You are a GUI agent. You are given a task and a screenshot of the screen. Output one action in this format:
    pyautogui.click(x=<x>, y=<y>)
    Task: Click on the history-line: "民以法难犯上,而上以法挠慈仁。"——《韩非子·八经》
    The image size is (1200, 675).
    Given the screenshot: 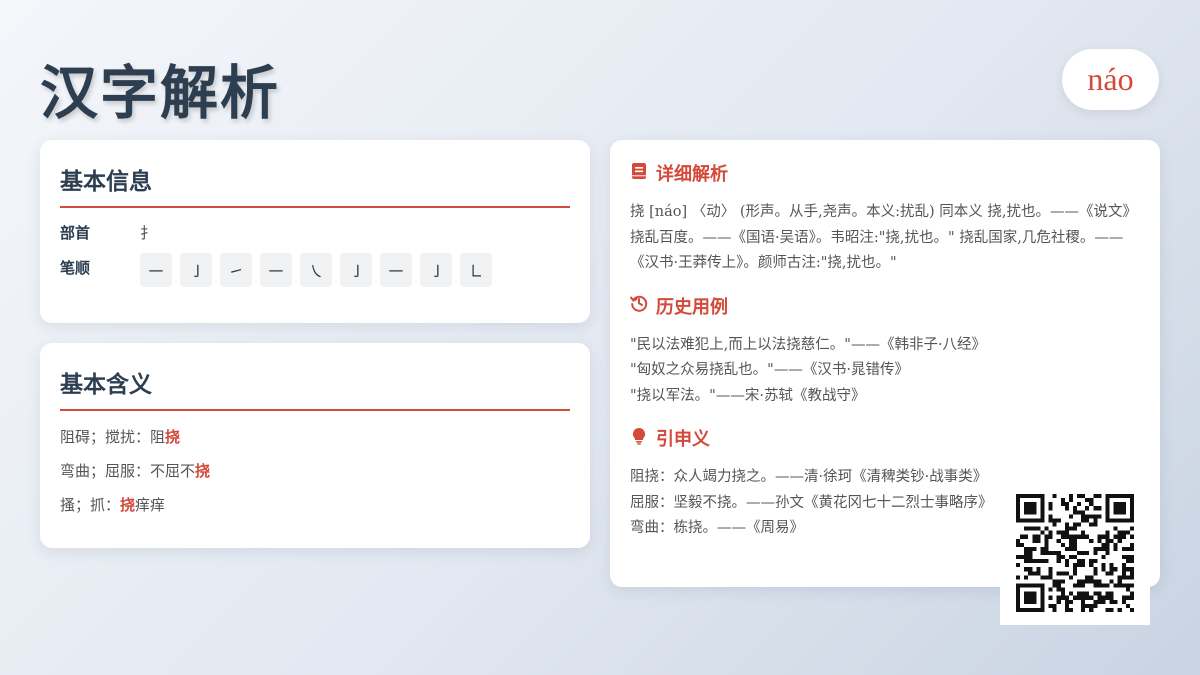 What is the action you would take?
    pyautogui.click(x=808, y=344)
    